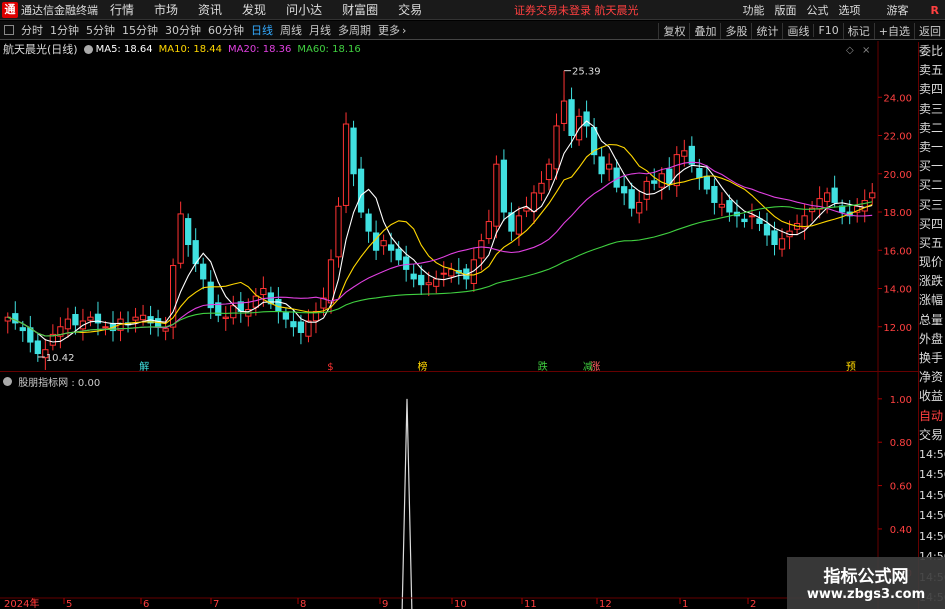 This screenshot has width=945, height=609. What do you see at coordinates (210, 9) in the screenshot?
I see `menu-news: 资讯` at bounding box center [210, 9].